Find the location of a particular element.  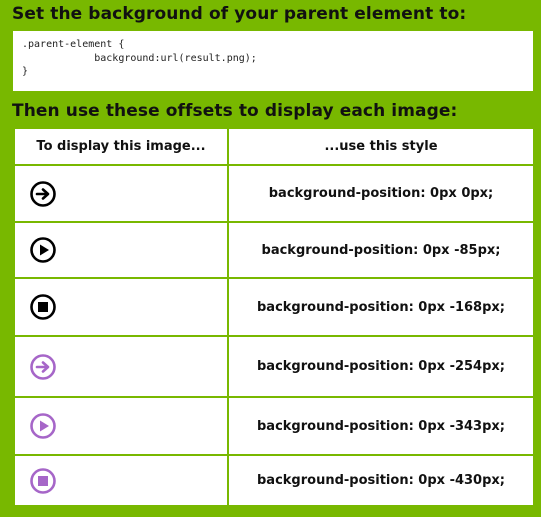

style-cell: background-position: 0px -343px; is located at coordinates (381, 426).